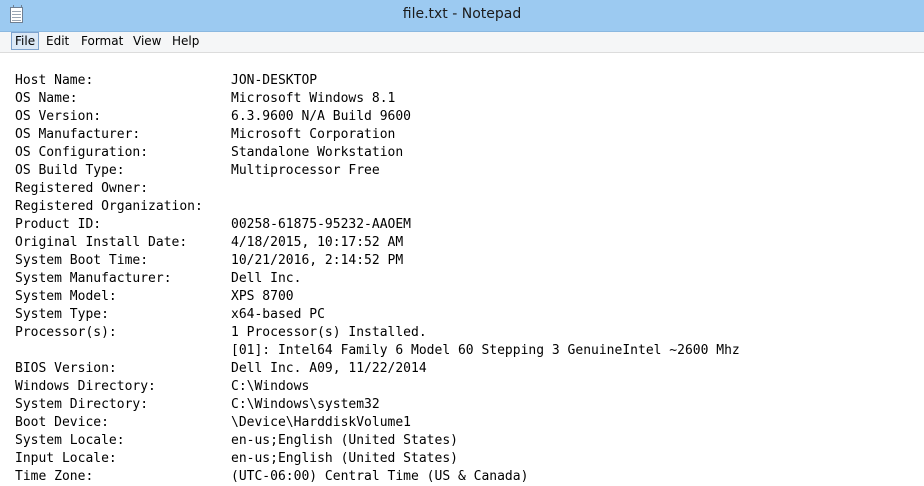 Image resolution: width=924 pixels, height=486 pixels. What do you see at coordinates (462, 42) in the screenshot?
I see `menu-bar: File Edit Format View Help` at bounding box center [462, 42].